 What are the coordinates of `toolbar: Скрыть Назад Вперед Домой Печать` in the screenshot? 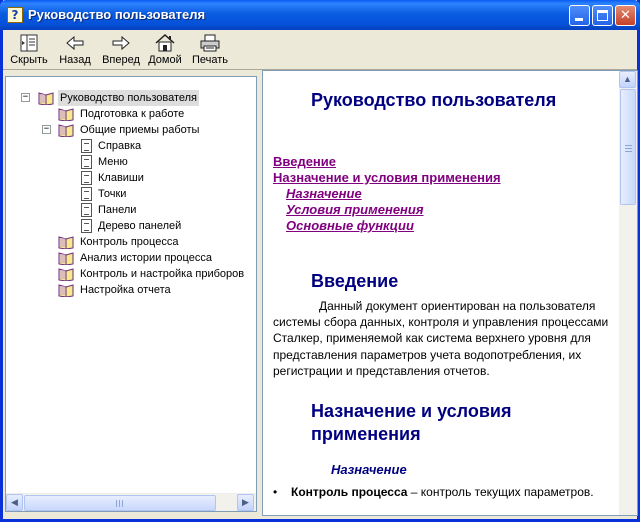 It's located at (320, 50).